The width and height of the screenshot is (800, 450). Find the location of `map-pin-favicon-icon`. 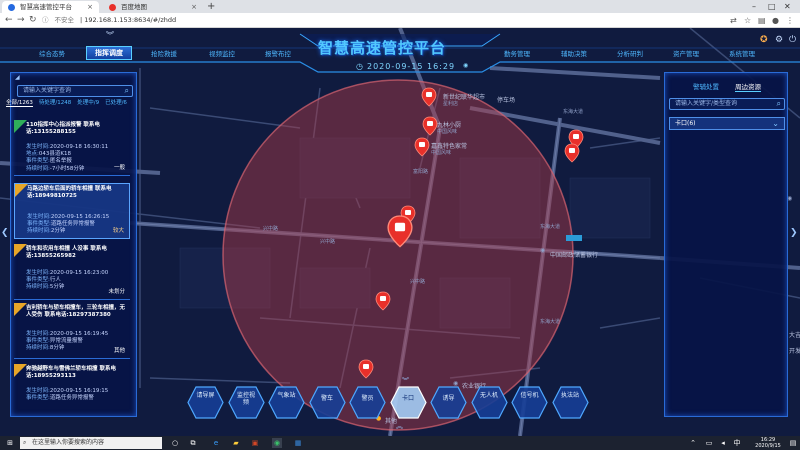

map-pin-favicon-icon is located at coordinates (112, 7).